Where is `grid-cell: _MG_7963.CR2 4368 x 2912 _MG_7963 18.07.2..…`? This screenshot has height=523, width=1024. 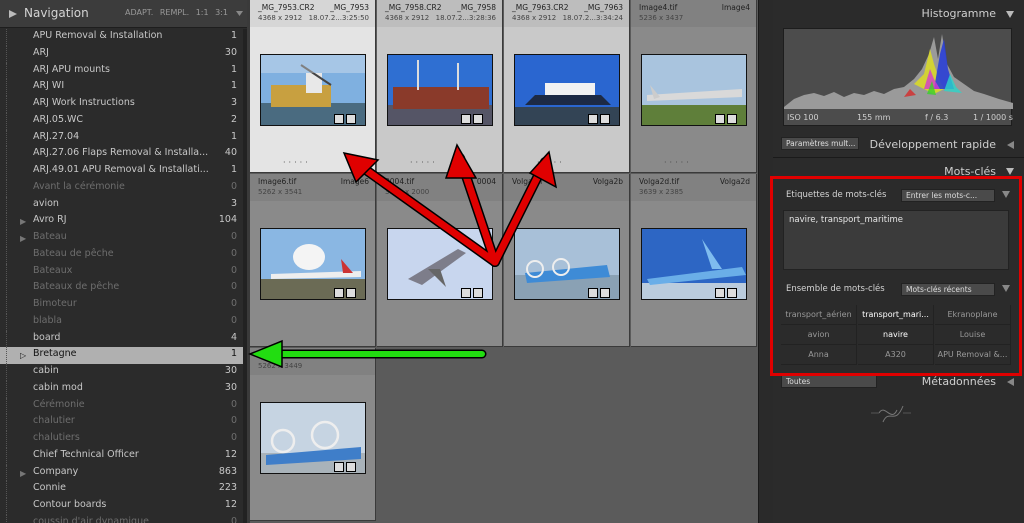 grid-cell: _MG_7963.CR2 4368 x 2912 _MG_7963 18.07.2..… is located at coordinates (567, 86).